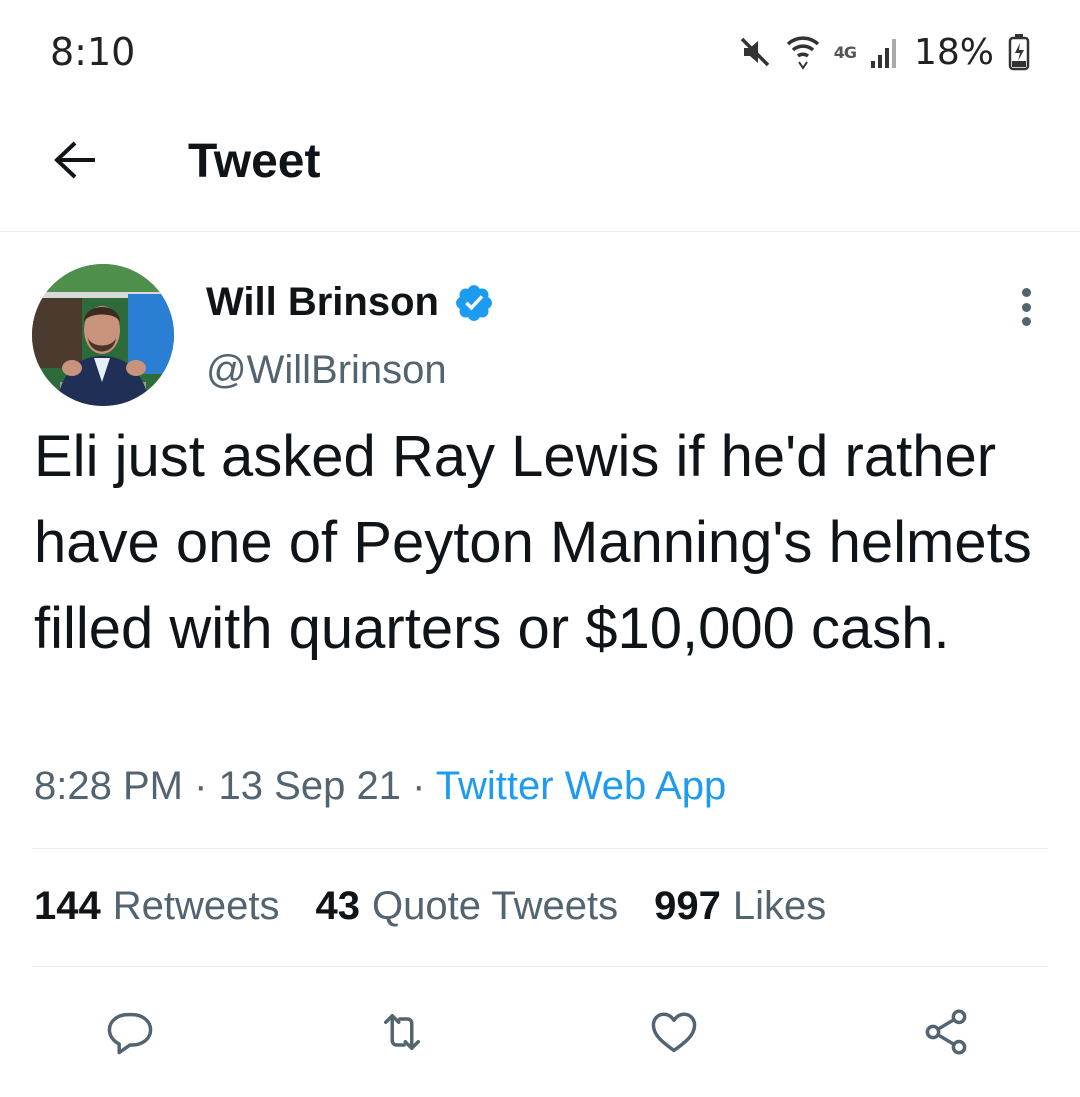  I want to click on more-options-button, so click(1026, 307).